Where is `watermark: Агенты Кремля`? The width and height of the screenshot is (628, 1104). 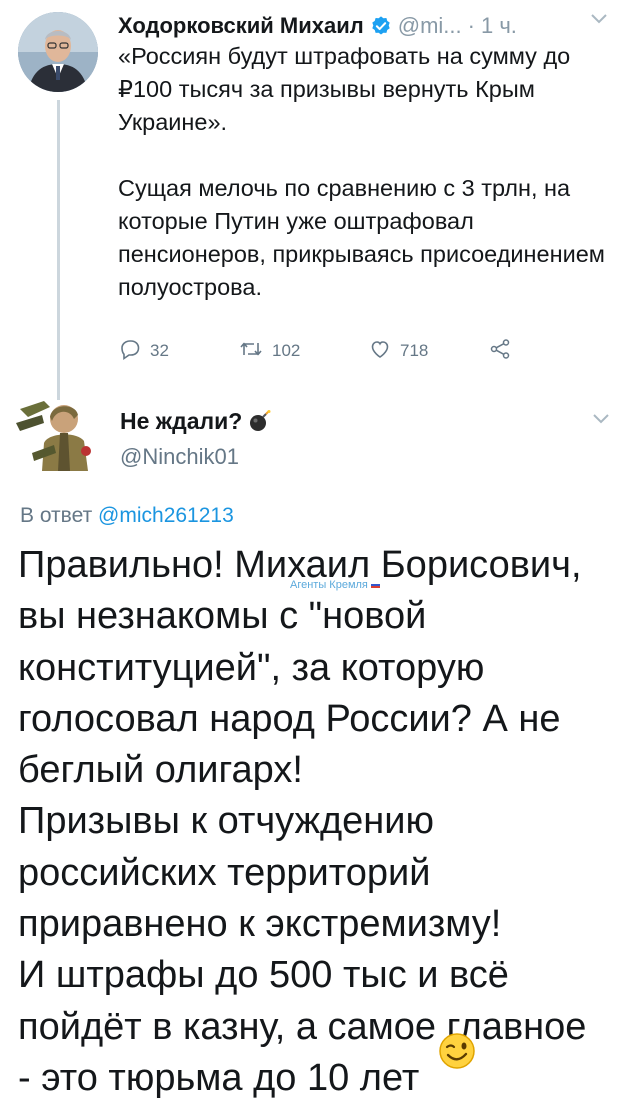
watermark: Агенты Кремля is located at coordinates (335, 585).